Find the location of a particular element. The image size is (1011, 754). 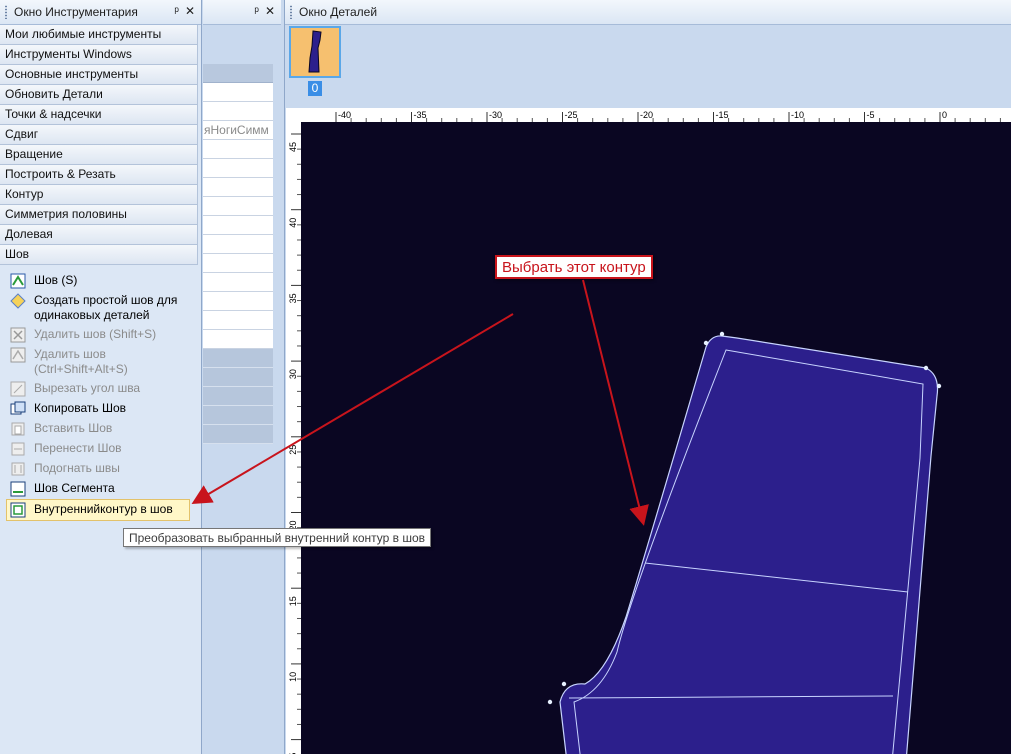

category-item: Симметрия половины is located at coordinates (99, 215).